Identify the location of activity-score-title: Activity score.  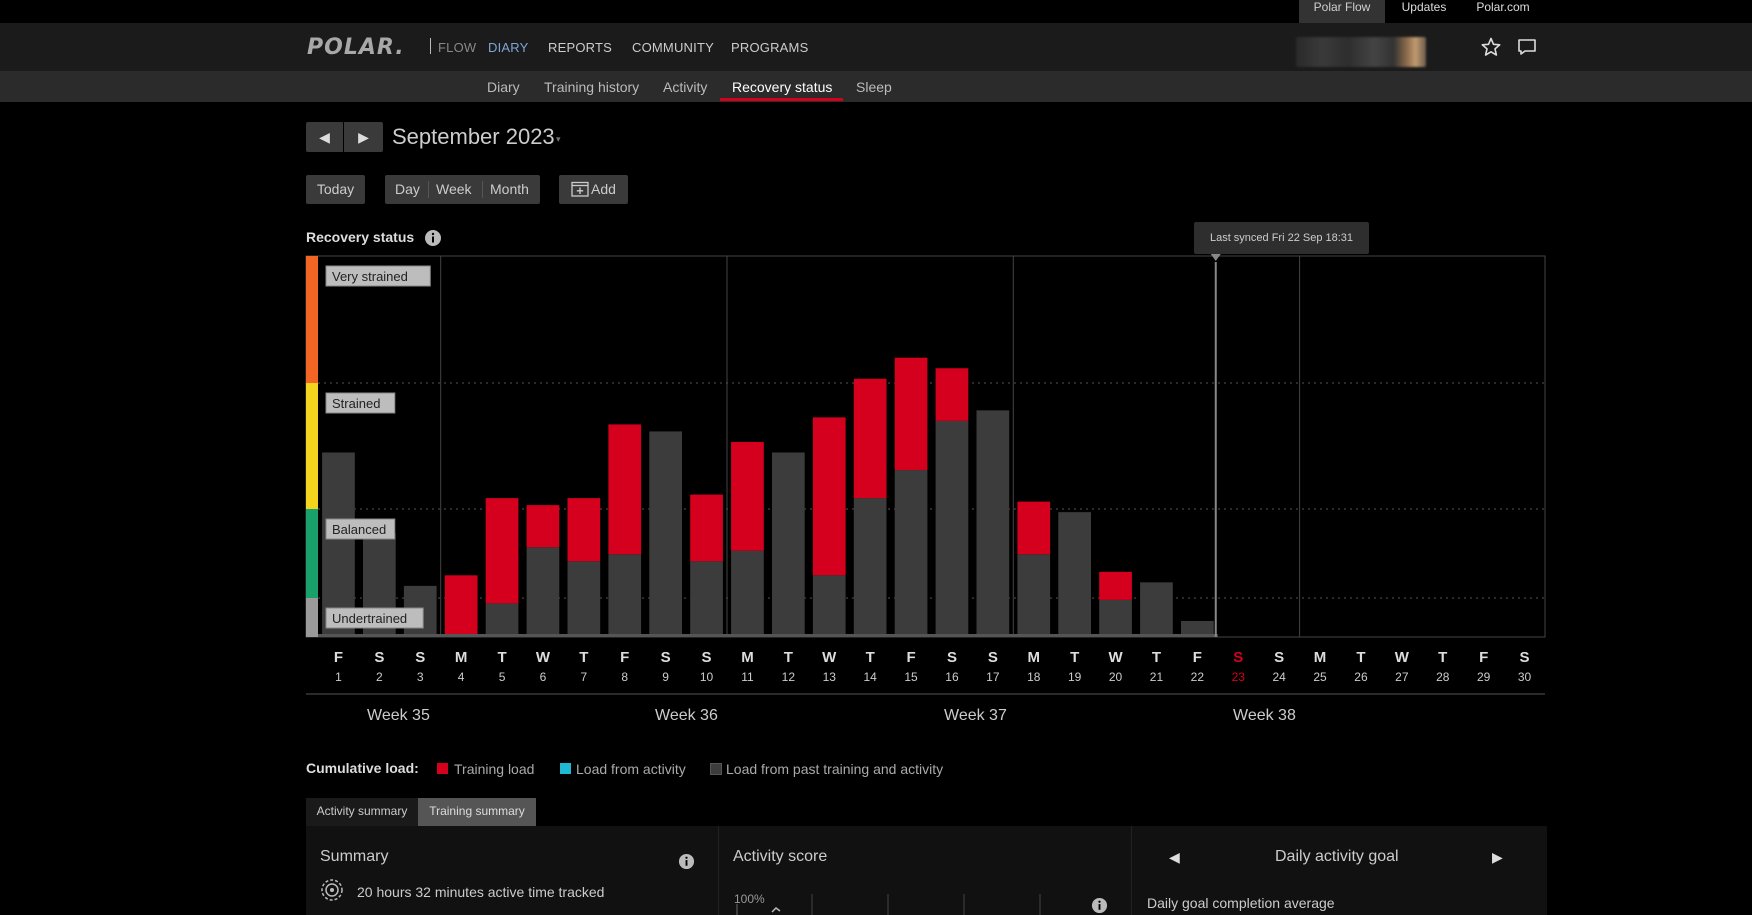
(780, 856).